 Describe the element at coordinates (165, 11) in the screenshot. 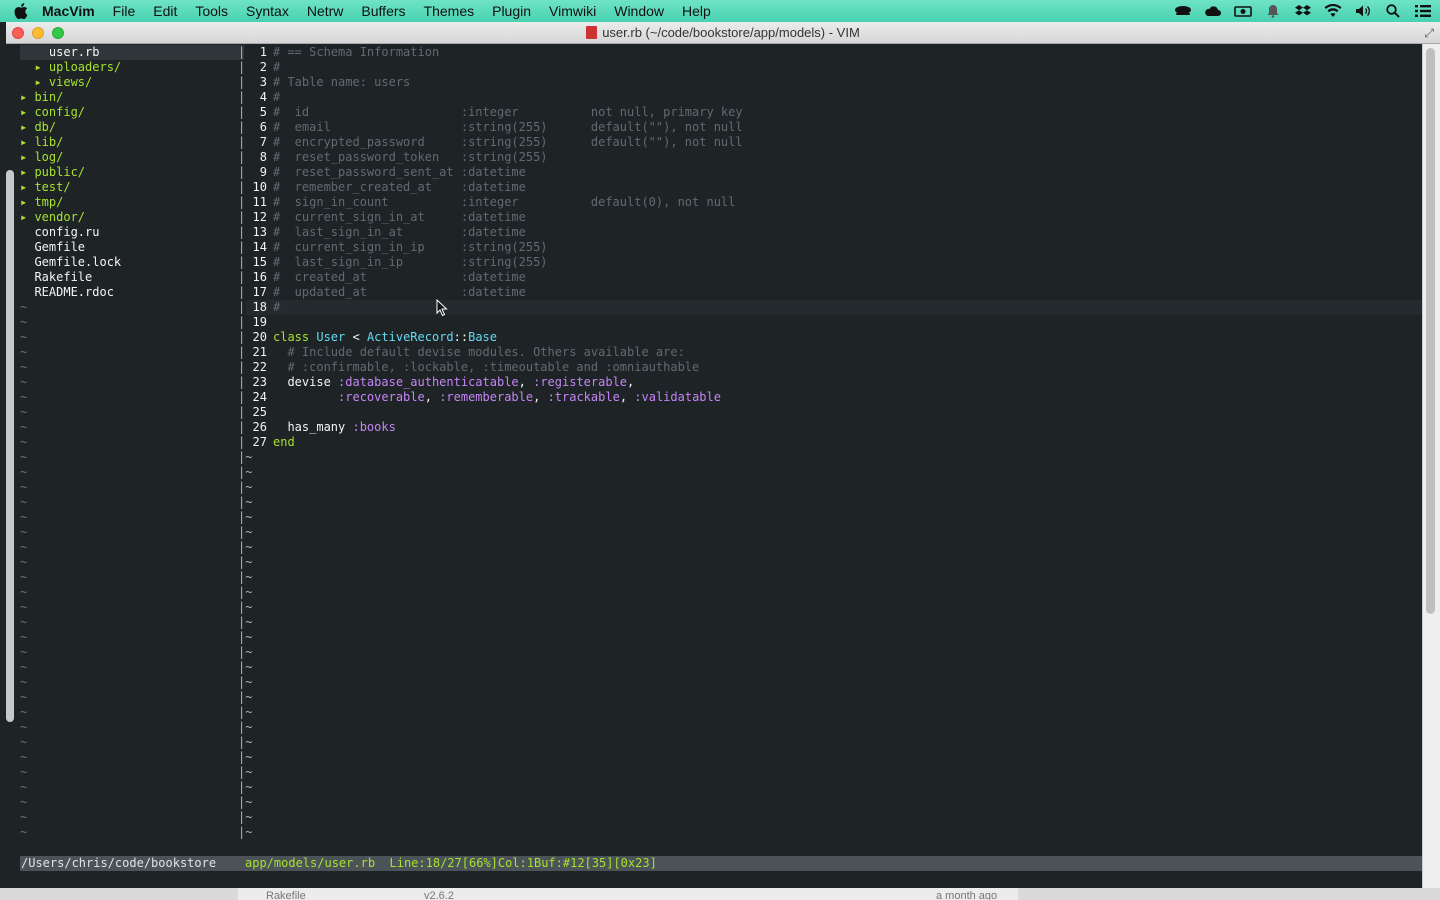

I see `menu-edit: Edit` at that location.